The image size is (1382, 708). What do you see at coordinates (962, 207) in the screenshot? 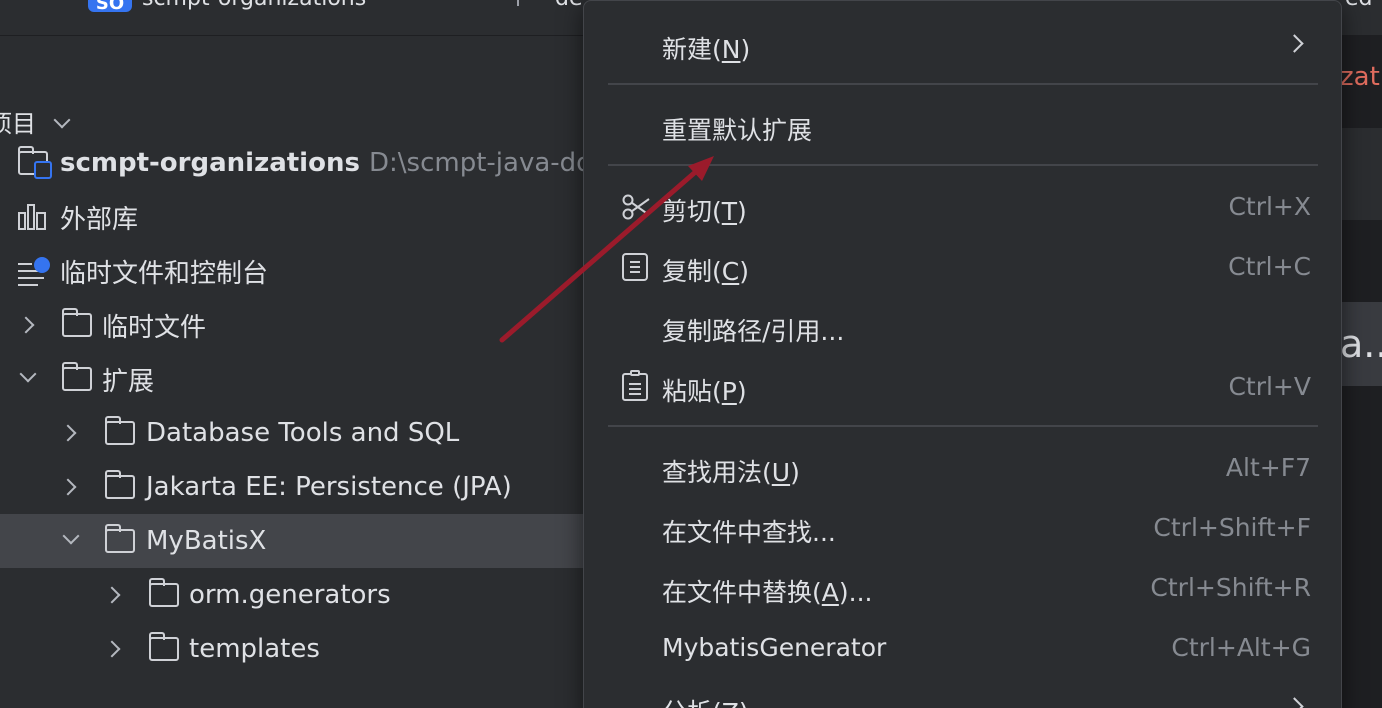
I see `menu-item-cut: 剪切(T) Ctrl+X` at bounding box center [962, 207].